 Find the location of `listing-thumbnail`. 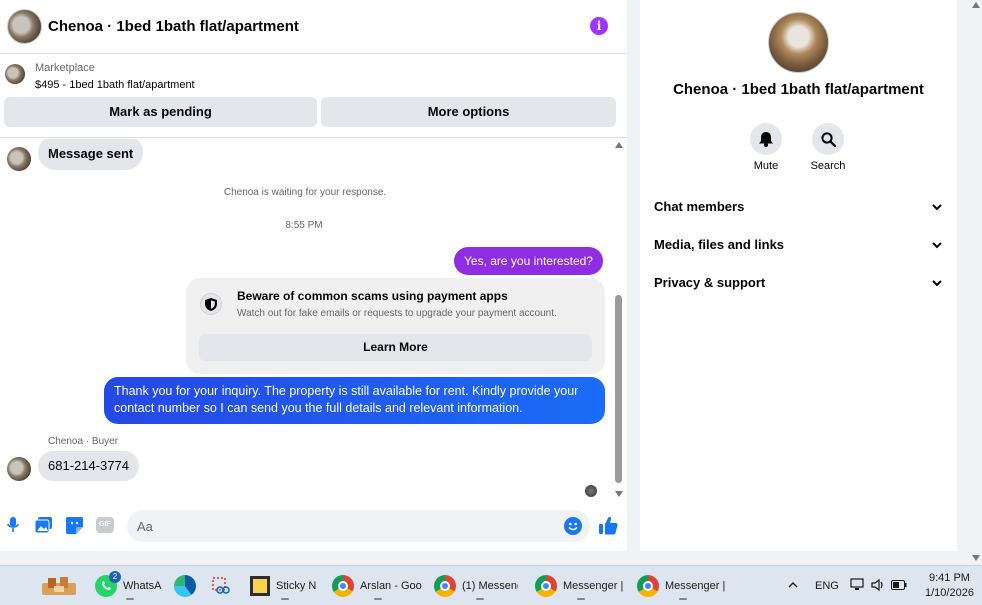

listing-thumbnail is located at coordinates (15, 74).